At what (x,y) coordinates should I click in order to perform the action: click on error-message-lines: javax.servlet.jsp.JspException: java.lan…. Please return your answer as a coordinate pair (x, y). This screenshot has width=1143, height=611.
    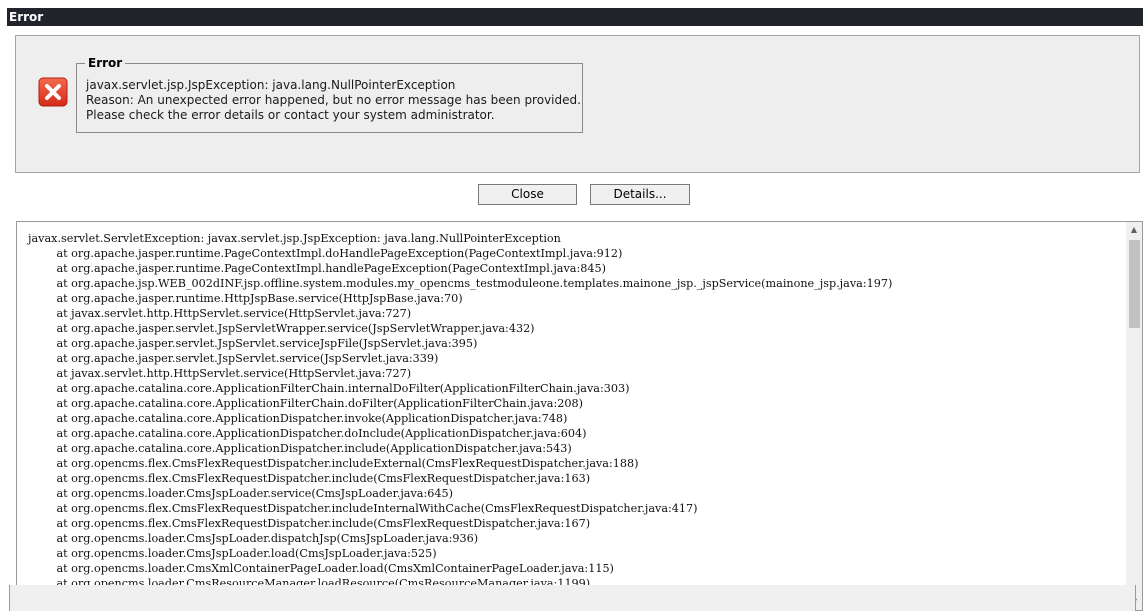
    Looking at the image, I should click on (333, 100).